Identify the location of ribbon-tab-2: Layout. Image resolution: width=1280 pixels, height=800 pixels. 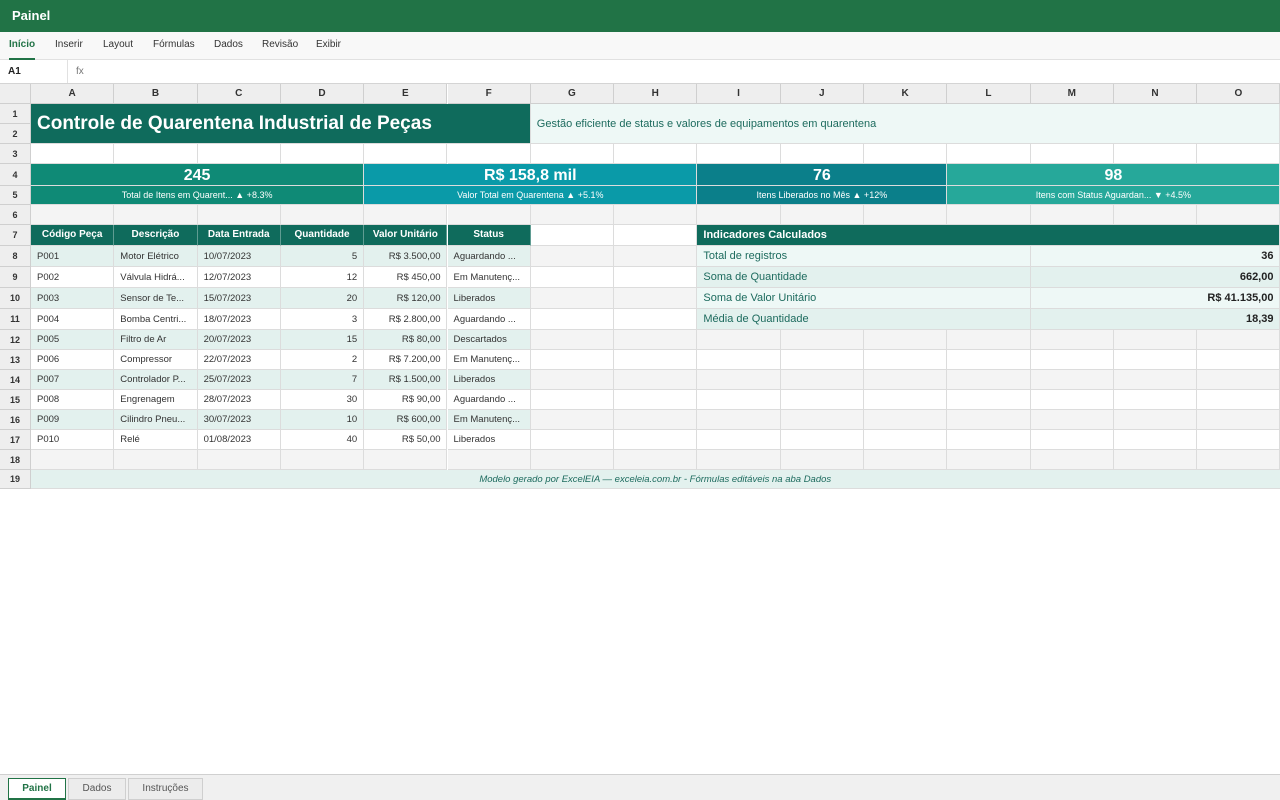
(118, 46).